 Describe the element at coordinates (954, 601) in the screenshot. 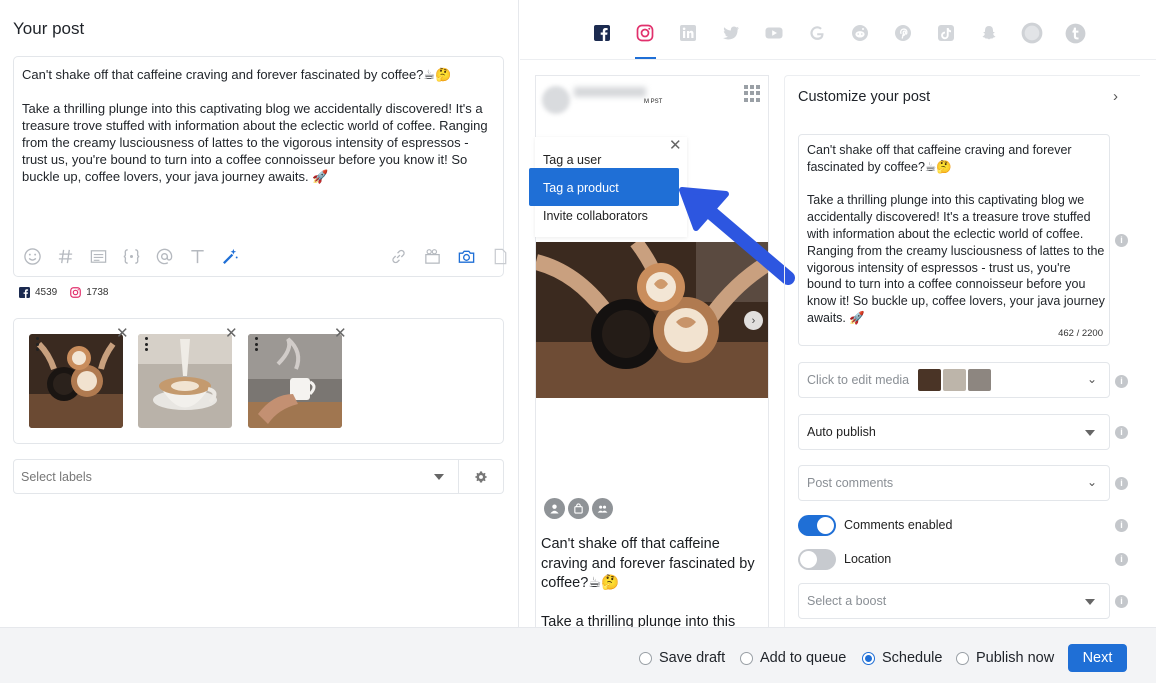

I see `boost-select: Select a boost` at that location.